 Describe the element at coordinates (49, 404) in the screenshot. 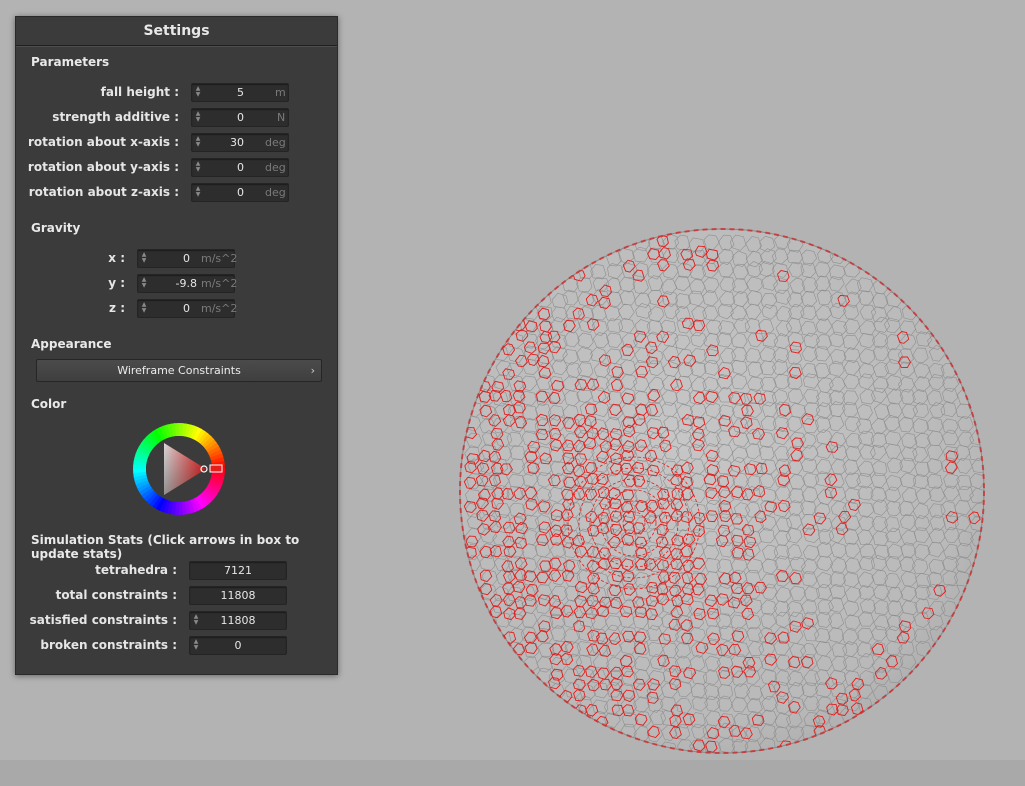

I see `color-heading: Color` at that location.